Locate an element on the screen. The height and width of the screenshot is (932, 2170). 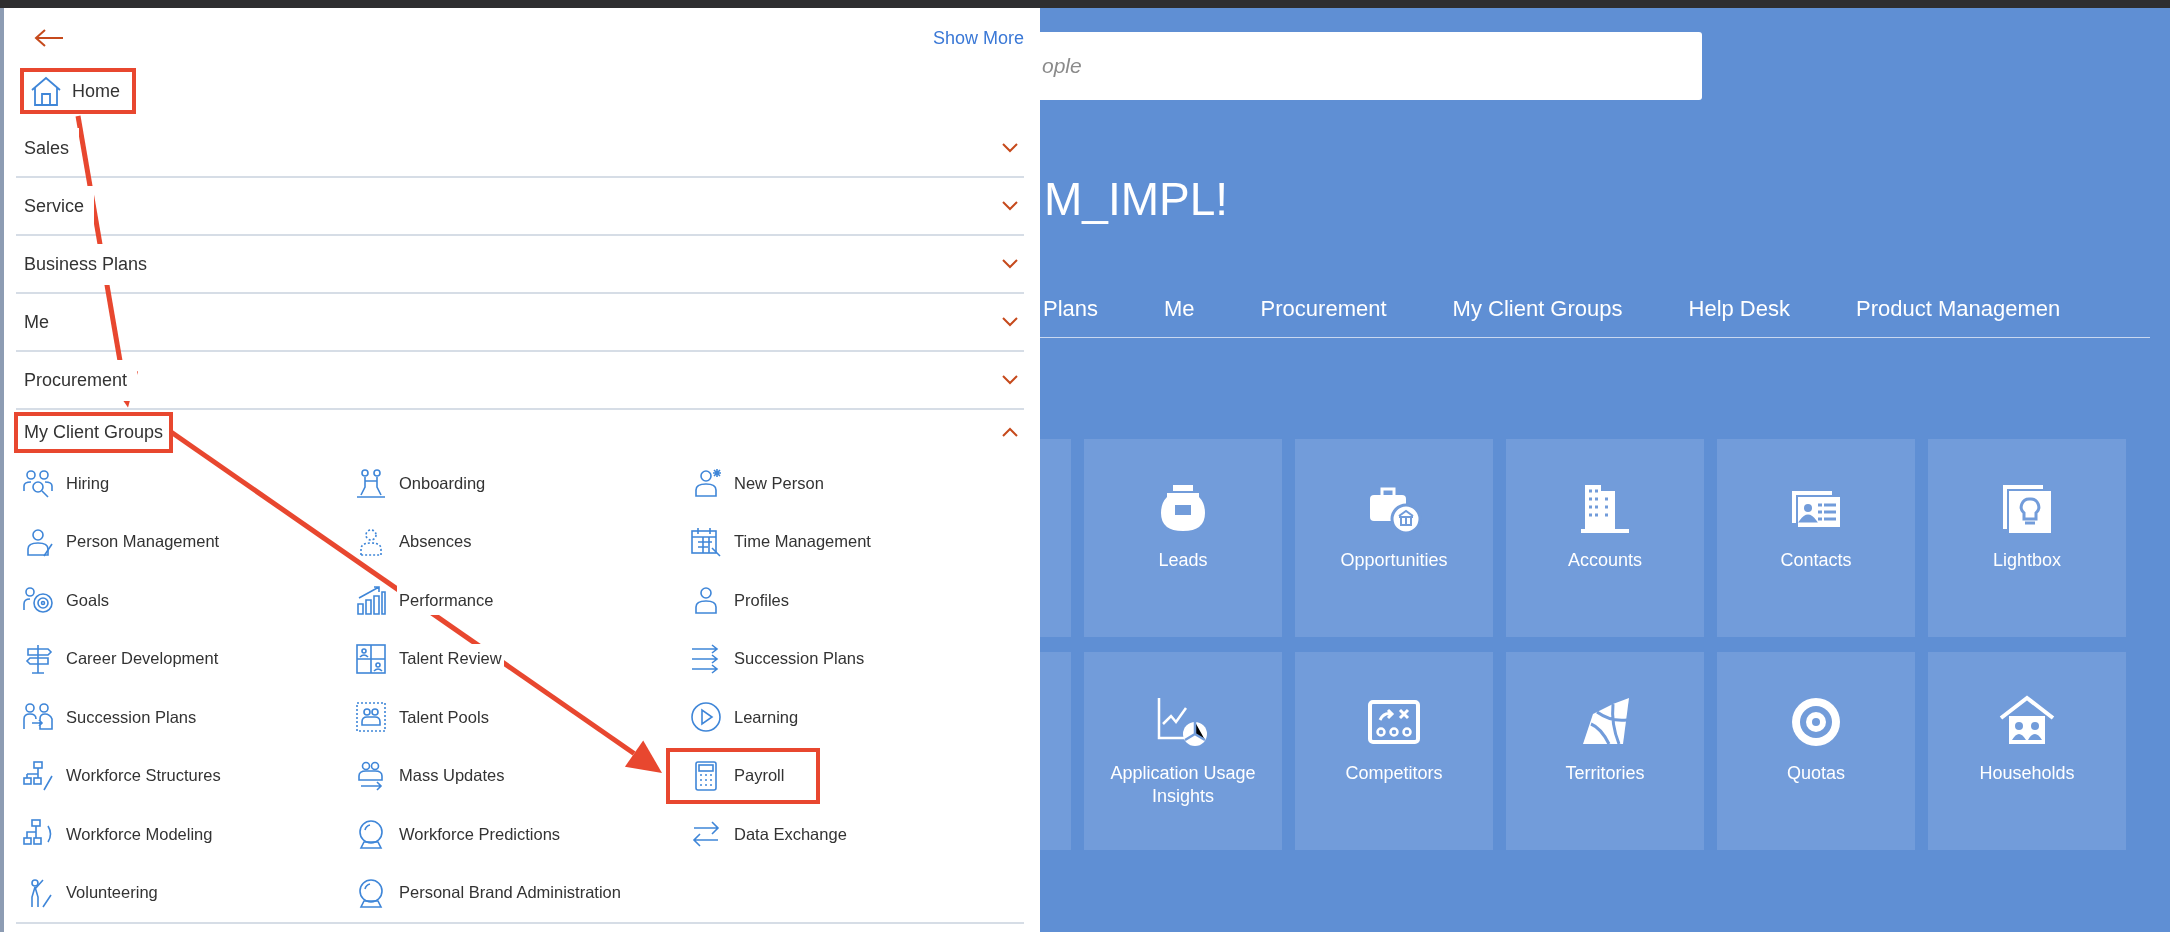
org-chart-icon is located at coordinates (38, 775).